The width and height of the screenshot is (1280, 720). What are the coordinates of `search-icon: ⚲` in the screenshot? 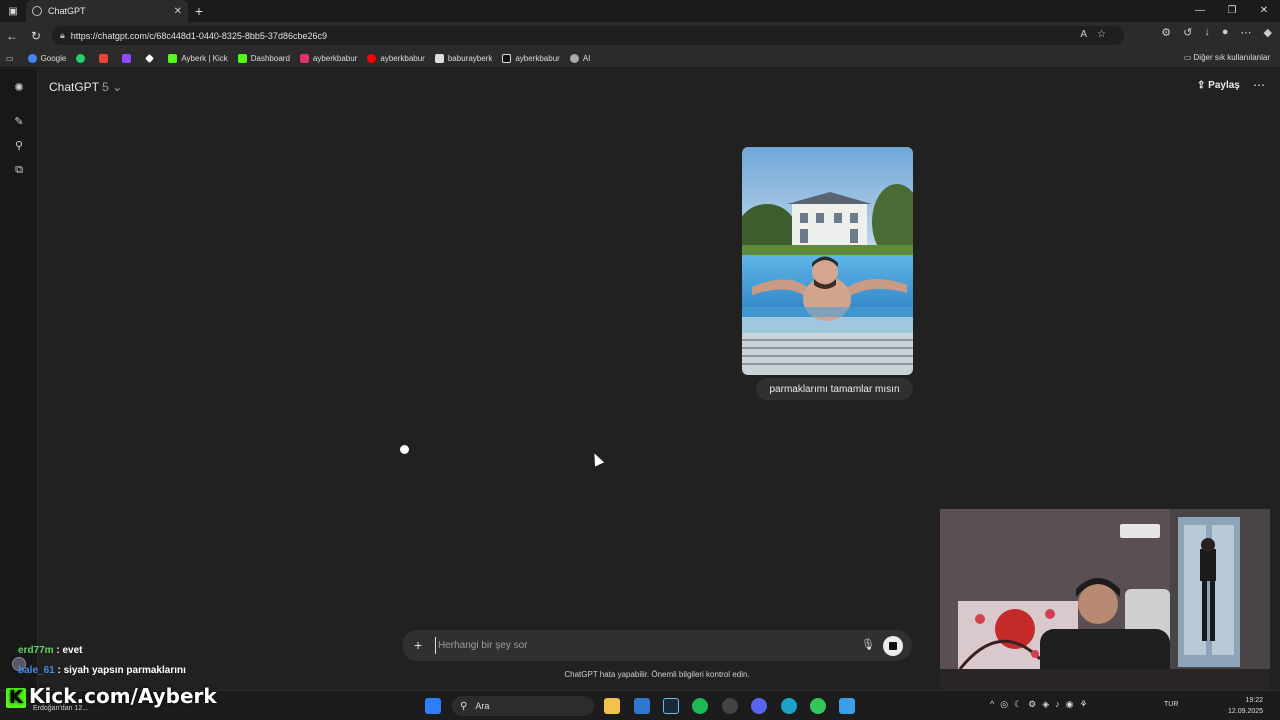 It's located at (464, 706).